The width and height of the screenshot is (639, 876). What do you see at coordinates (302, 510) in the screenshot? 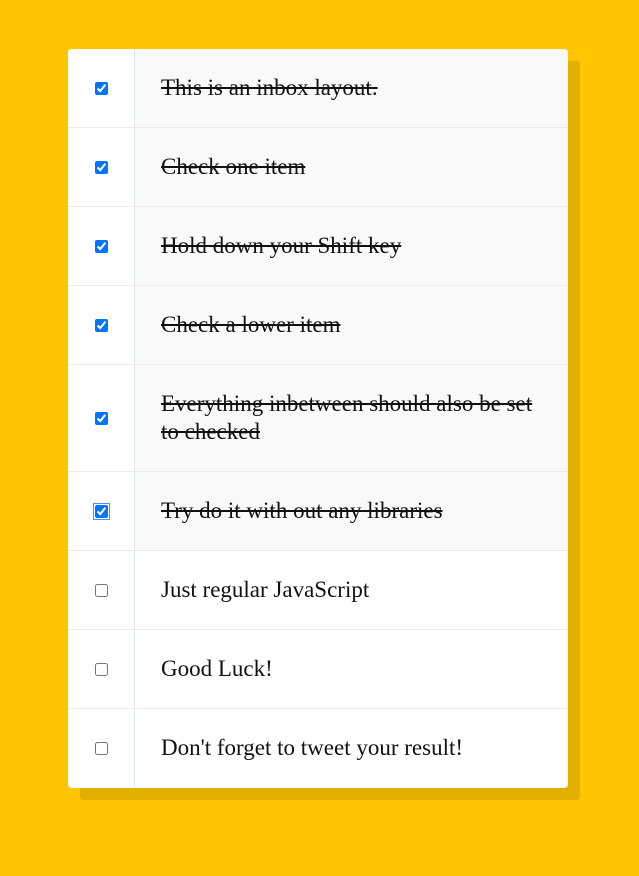
I see `item-label: Try do it with out any libraries` at bounding box center [302, 510].